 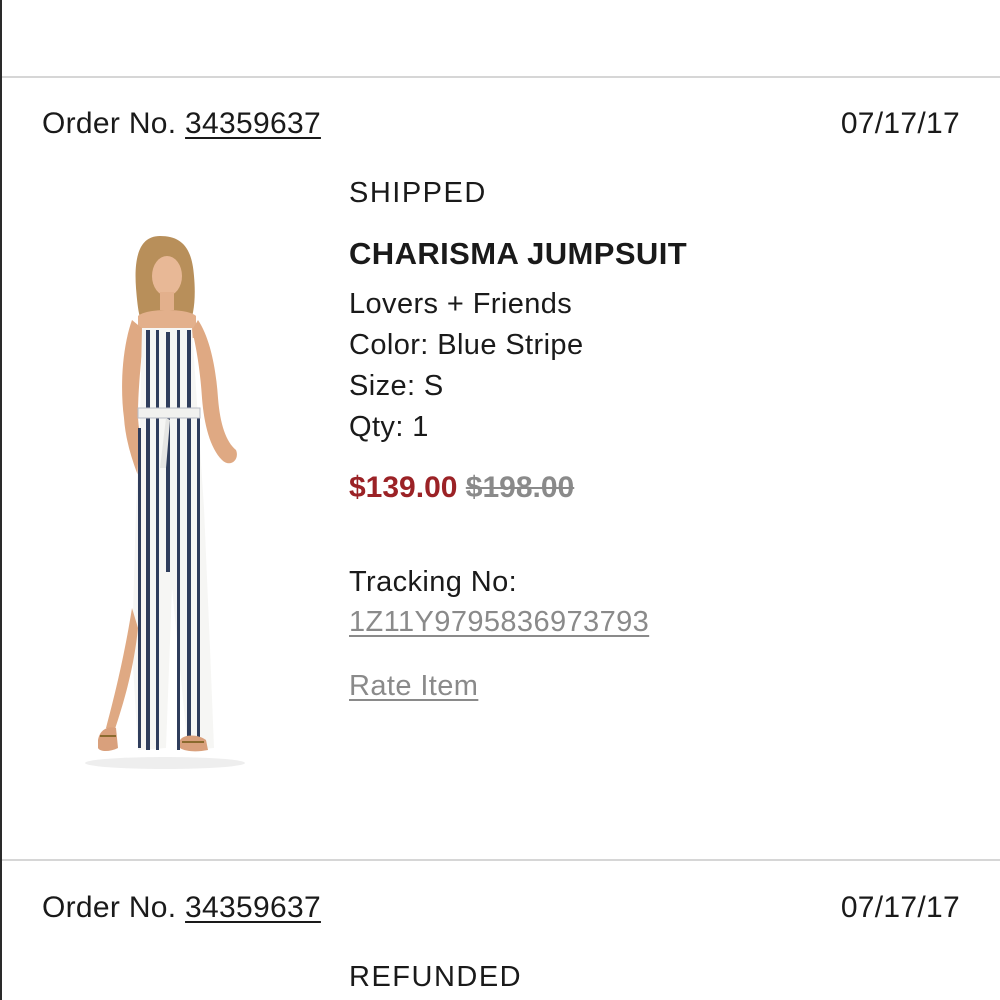 What do you see at coordinates (418, 193) in the screenshot?
I see `order-status: SHIPPED` at bounding box center [418, 193].